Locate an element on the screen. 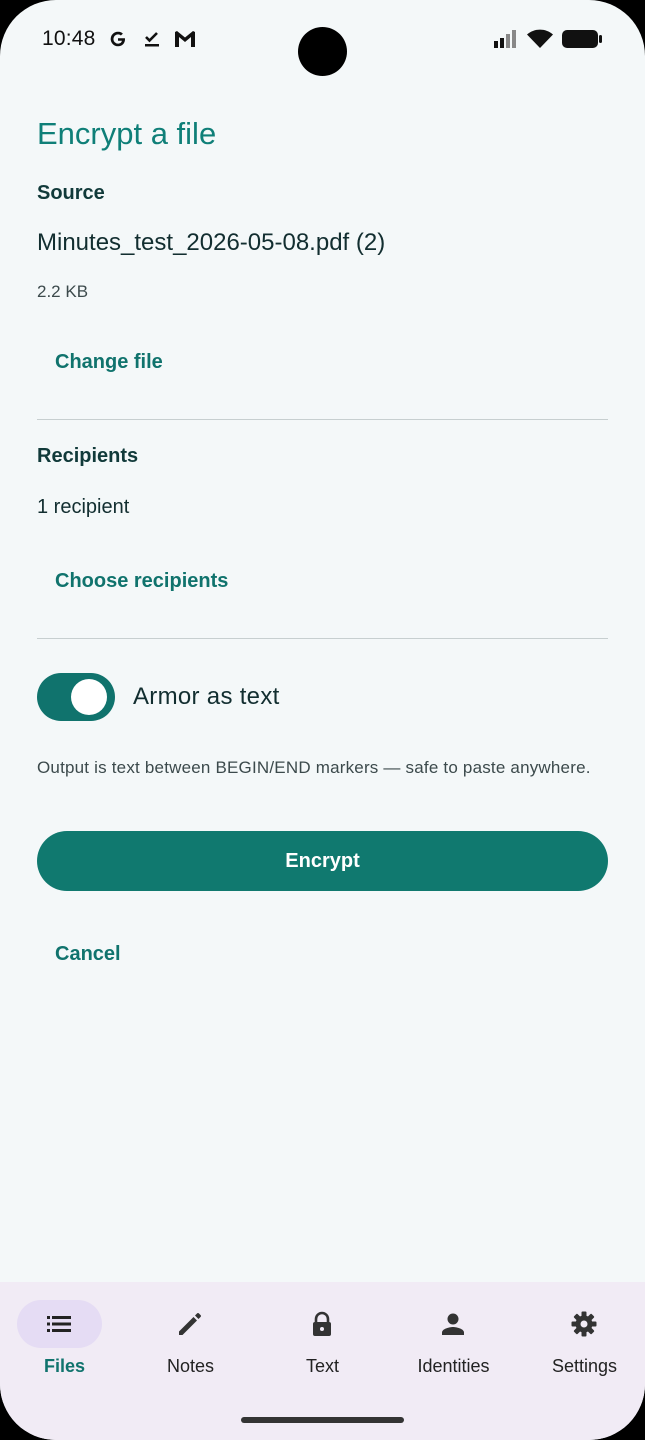 This screenshot has width=645, height=1440. toggle-knob is located at coordinates (89, 697).